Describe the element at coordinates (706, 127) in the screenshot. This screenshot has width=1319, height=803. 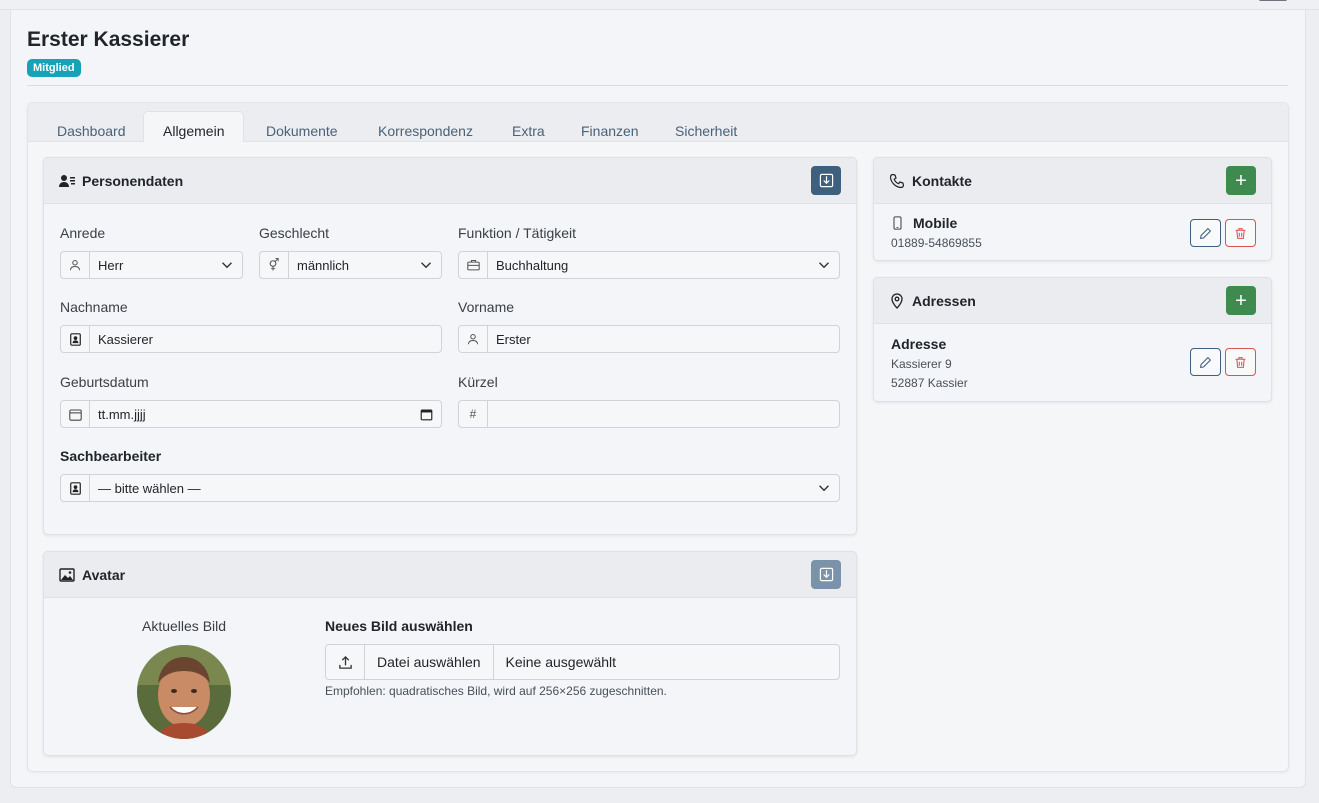
I see `tab-sicherheit: Sicherheit` at that location.